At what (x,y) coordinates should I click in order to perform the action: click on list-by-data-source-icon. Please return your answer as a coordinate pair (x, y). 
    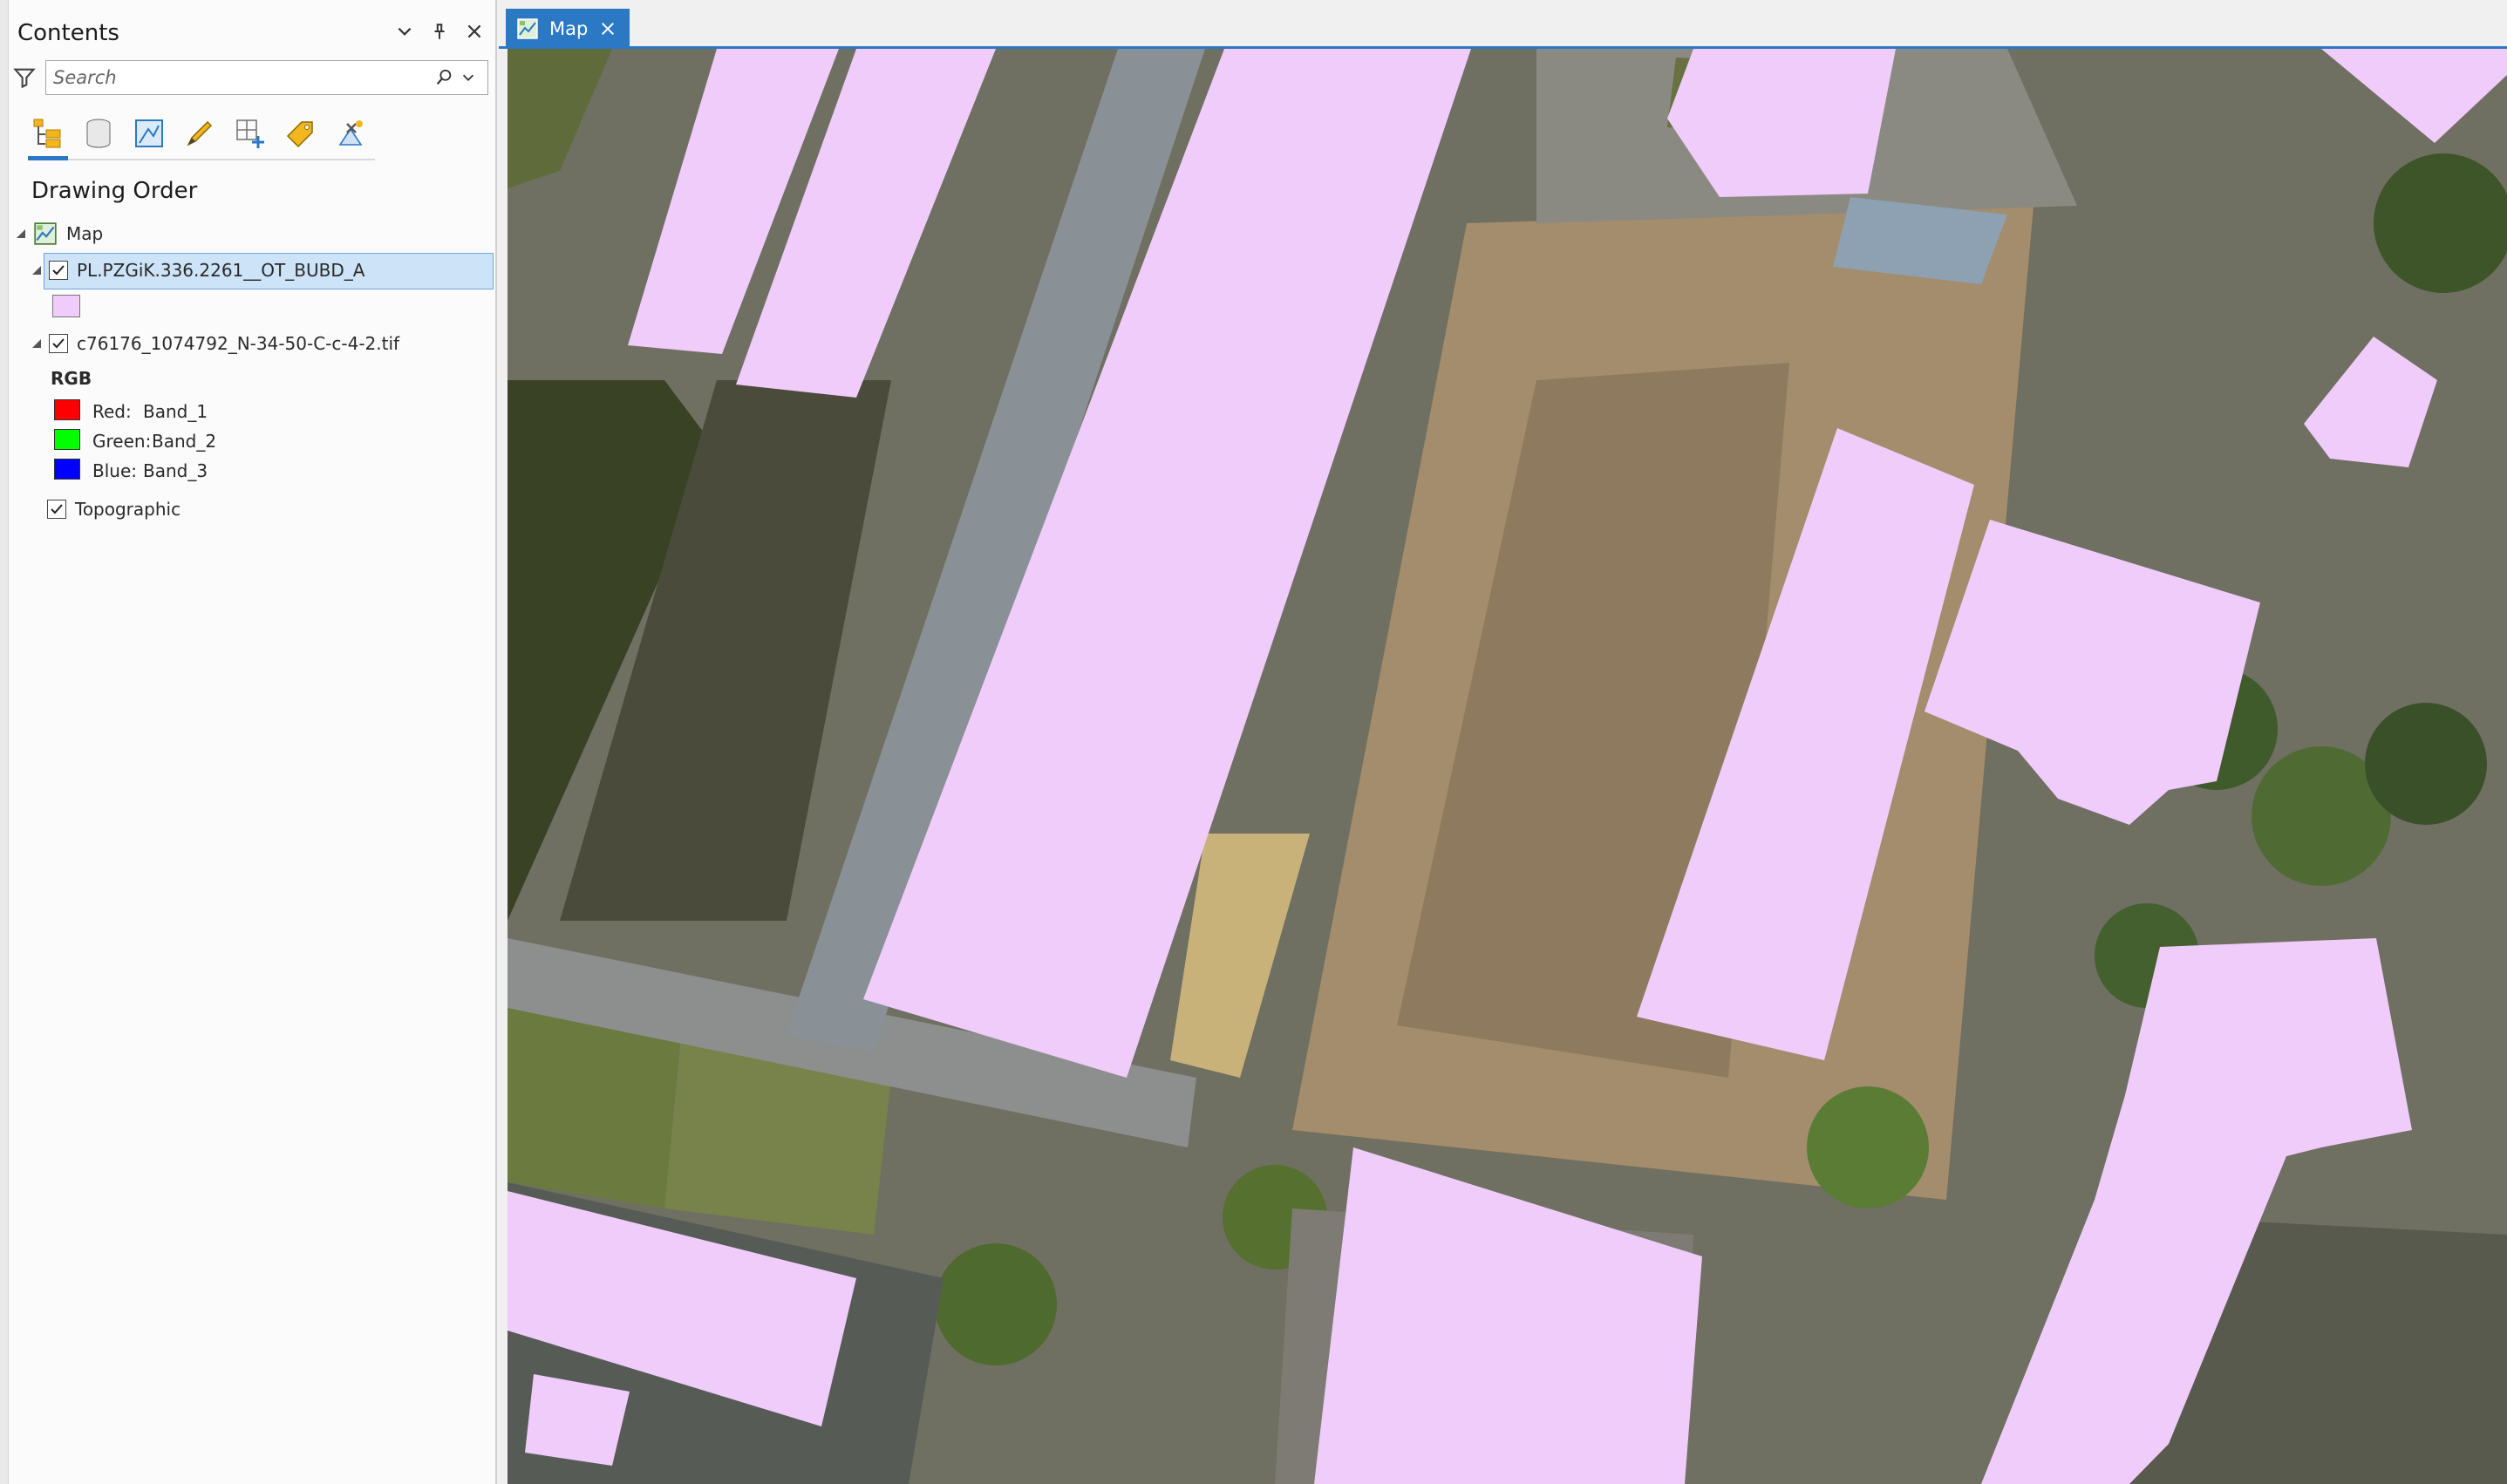
    Looking at the image, I should click on (98, 133).